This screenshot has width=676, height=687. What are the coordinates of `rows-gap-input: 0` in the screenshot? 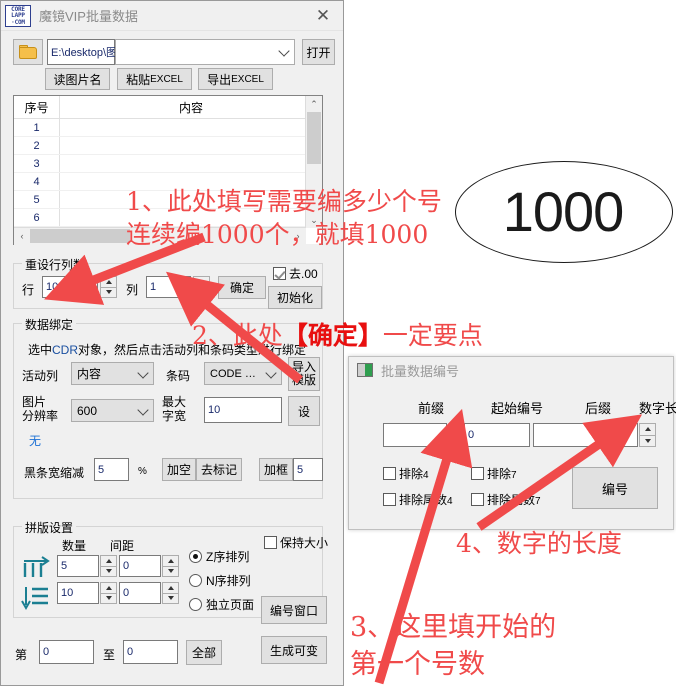 It's located at (140, 593).